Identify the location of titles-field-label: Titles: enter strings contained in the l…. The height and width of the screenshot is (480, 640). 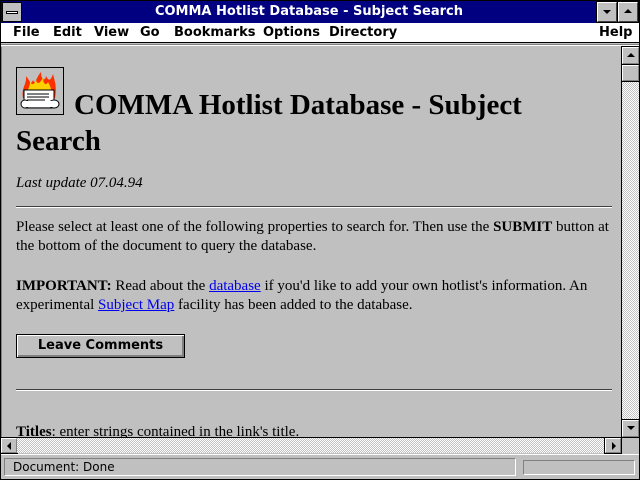
(314, 430).